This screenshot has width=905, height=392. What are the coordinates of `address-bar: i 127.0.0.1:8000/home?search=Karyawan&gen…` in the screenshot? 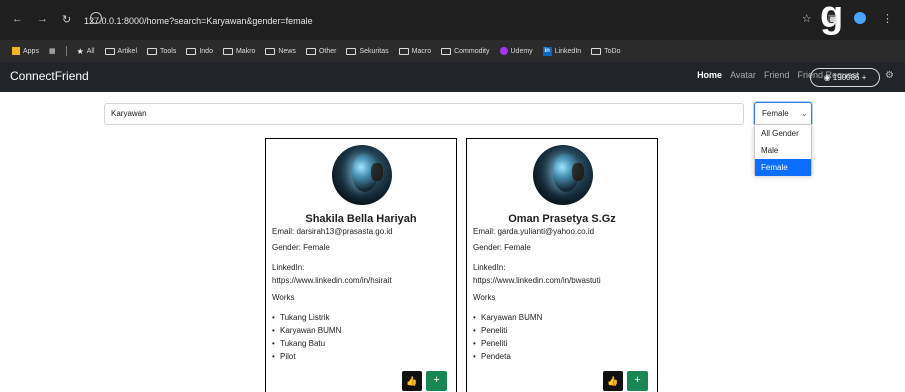 It's located at (434, 21).